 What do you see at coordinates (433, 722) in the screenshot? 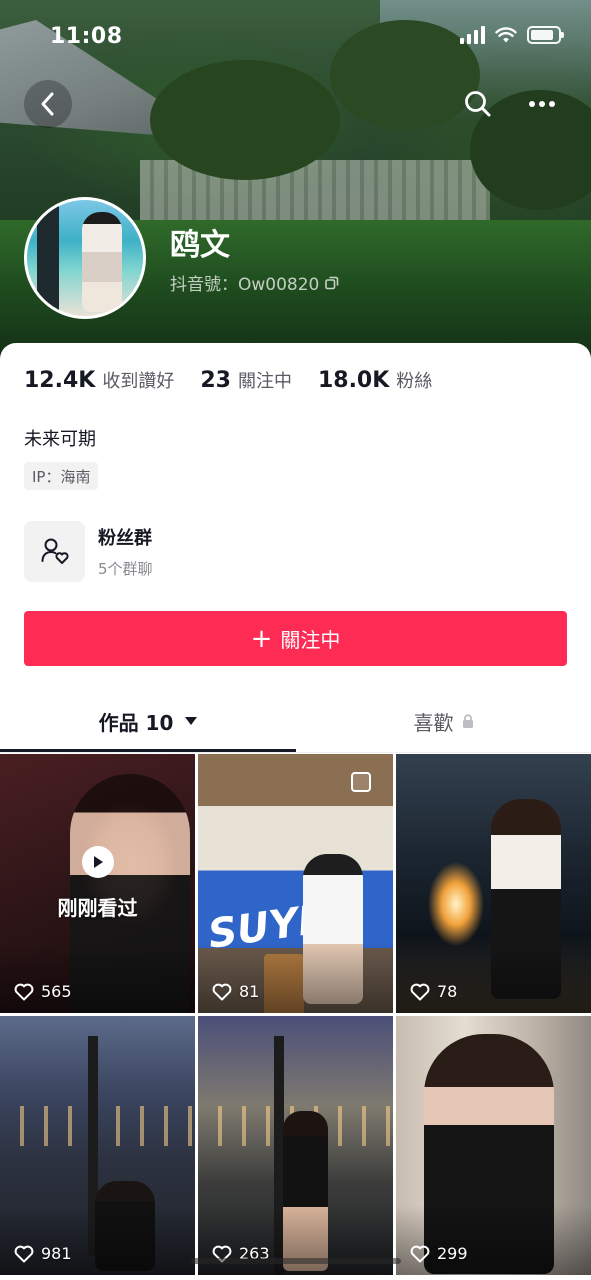
I see `tab-likes-label: 喜歡` at bounding box center [433, 722].